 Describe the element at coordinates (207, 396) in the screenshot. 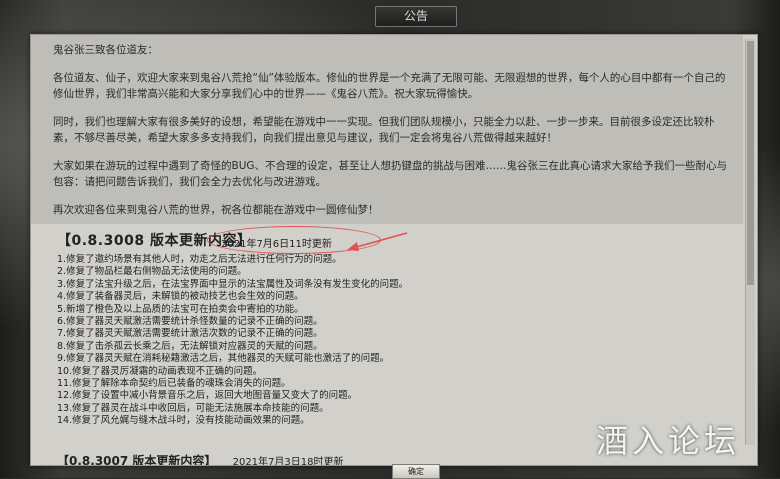

I see `change-item: 12.修复了设置中减小背景音乐之后，返回大地图音量又变大了的问题。` at that location.